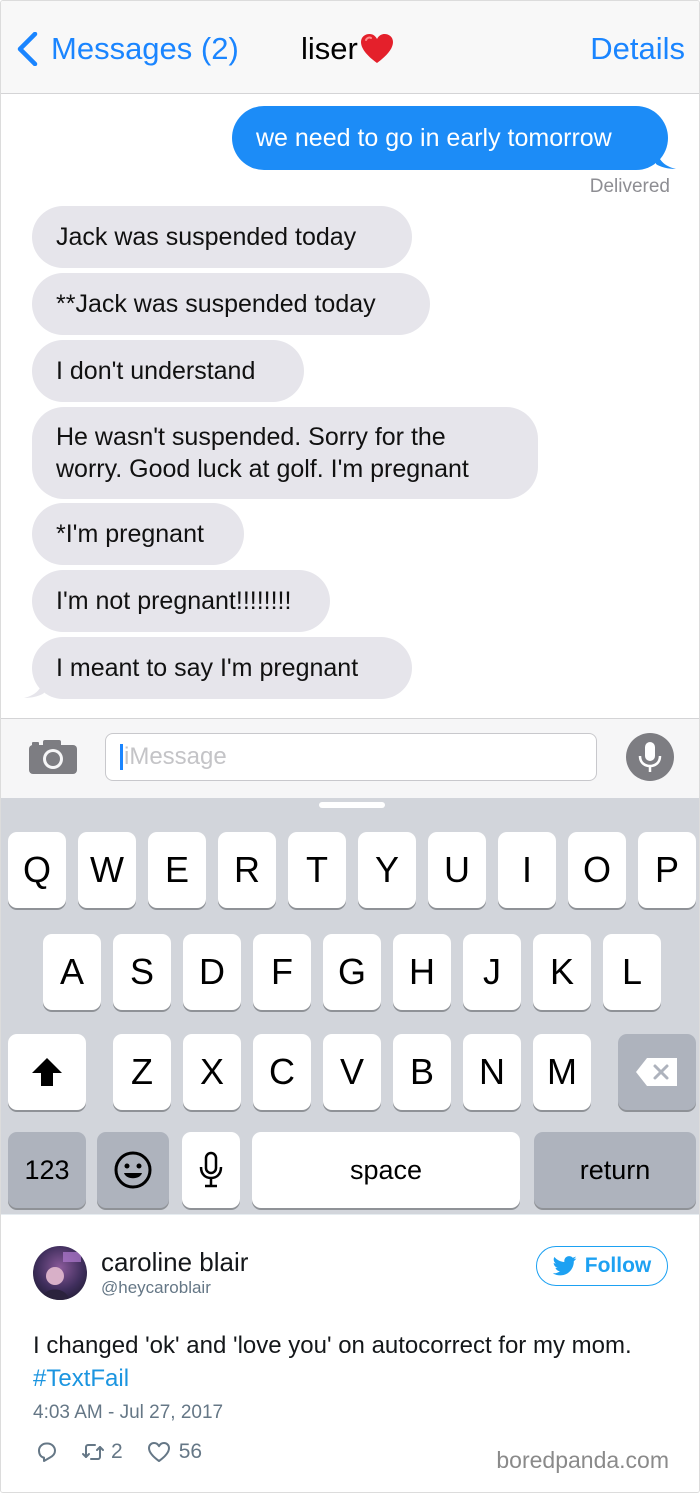  I want to click on message-input: iMessage, so click(351, 757).